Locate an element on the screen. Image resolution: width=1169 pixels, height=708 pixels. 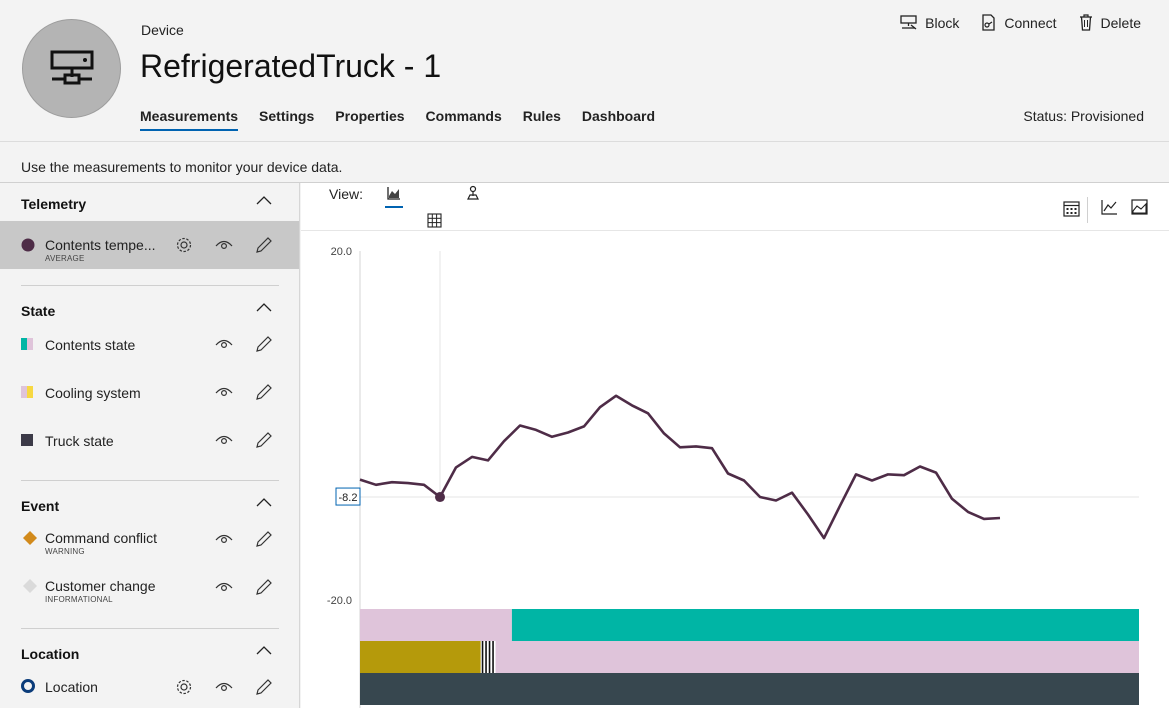
sidebar-item-truck-state: Truck state is located at coordinates (149, 448).